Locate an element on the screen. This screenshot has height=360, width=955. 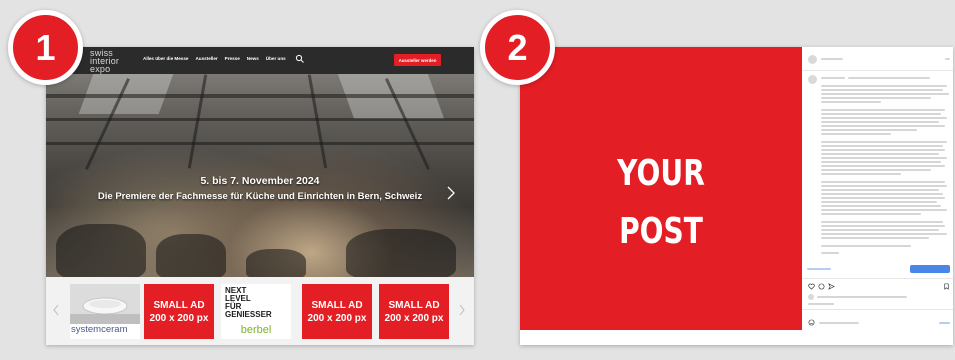
comment-input is located at coordinates (839, 323).